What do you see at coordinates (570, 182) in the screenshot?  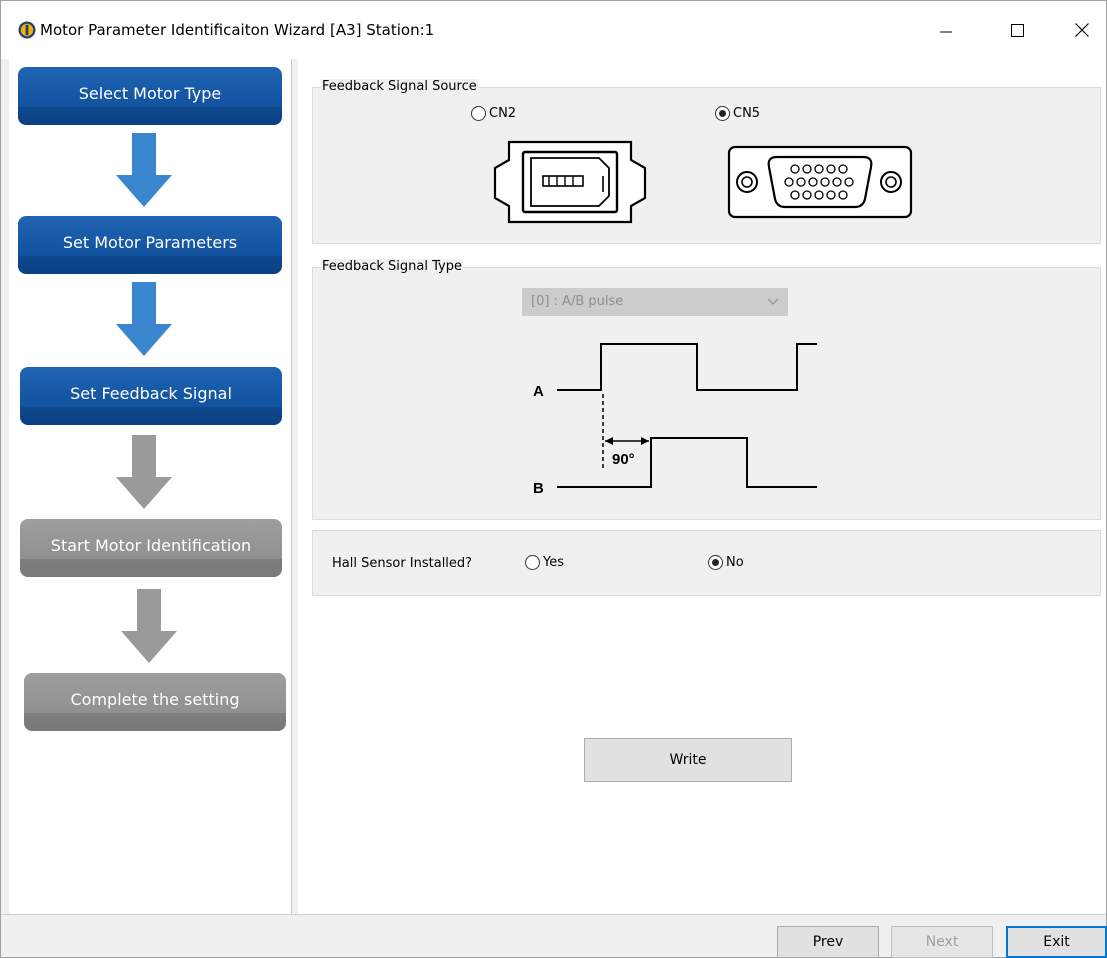 I see `cn2-connector-icon` at bounding box center [570, 182].